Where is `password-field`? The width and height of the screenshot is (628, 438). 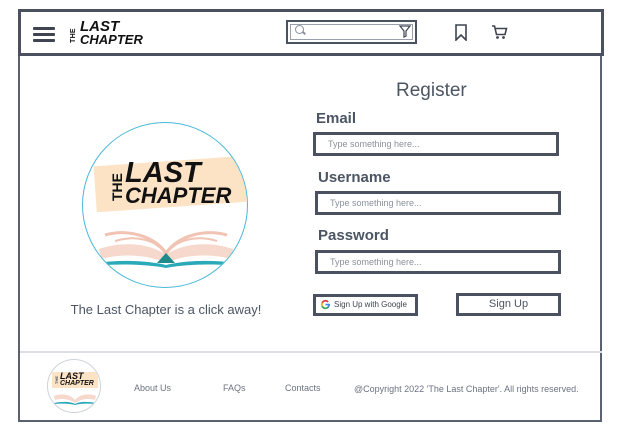 password-field is located at coordinates (438, 262).